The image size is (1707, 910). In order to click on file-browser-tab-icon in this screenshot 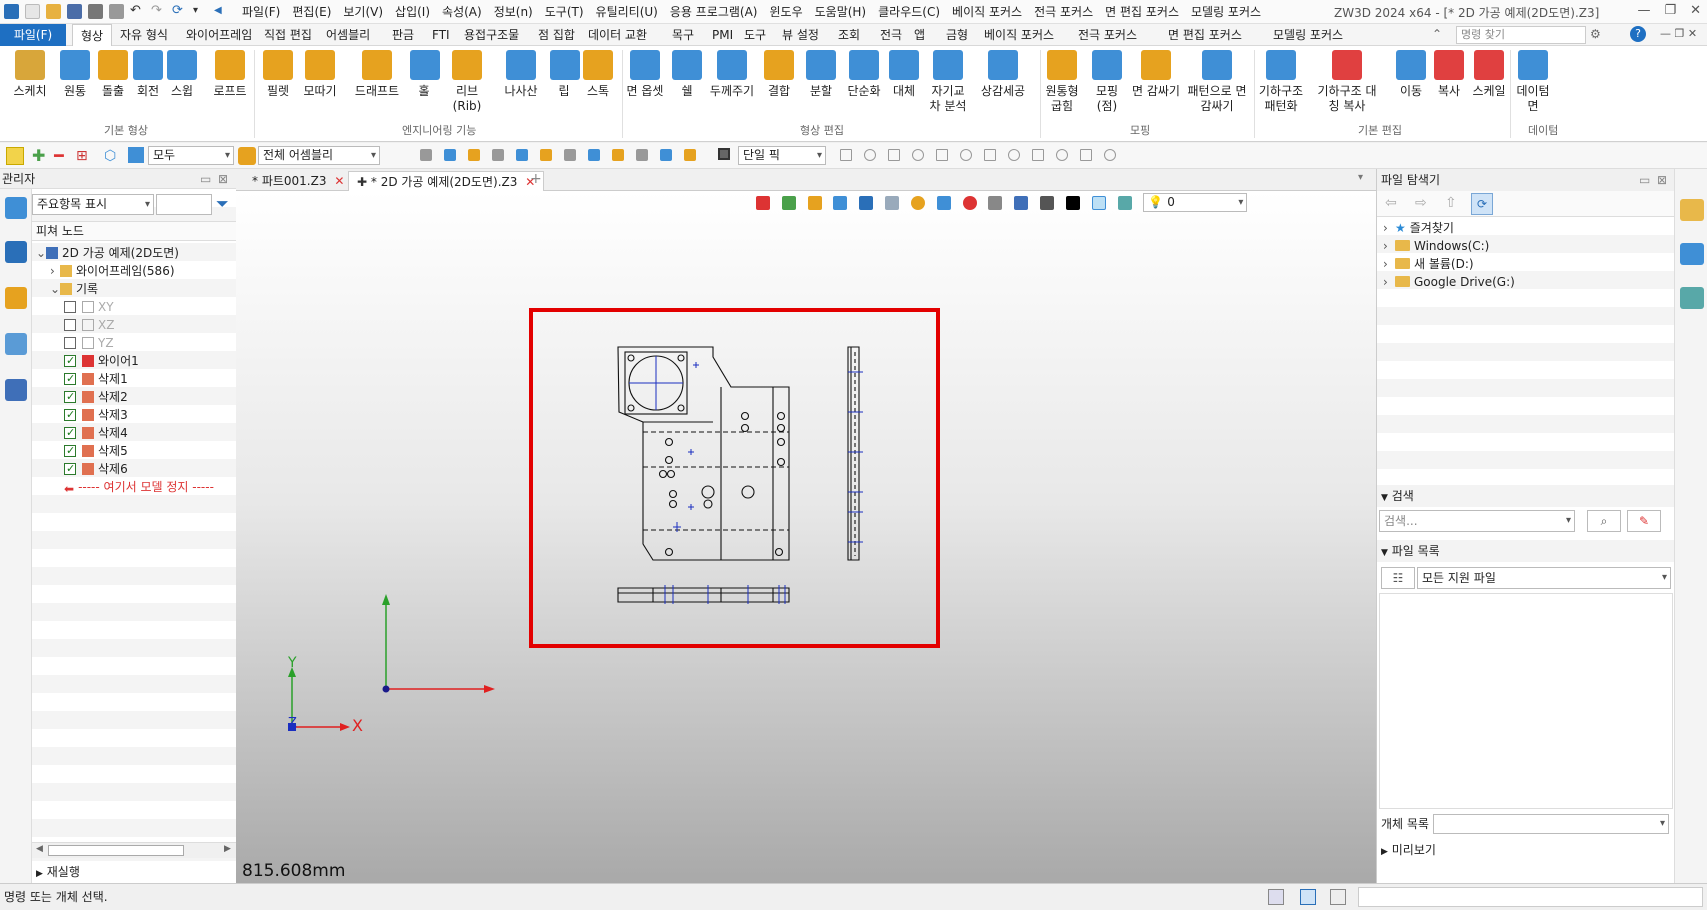, I will do `click(1692, 210)`.